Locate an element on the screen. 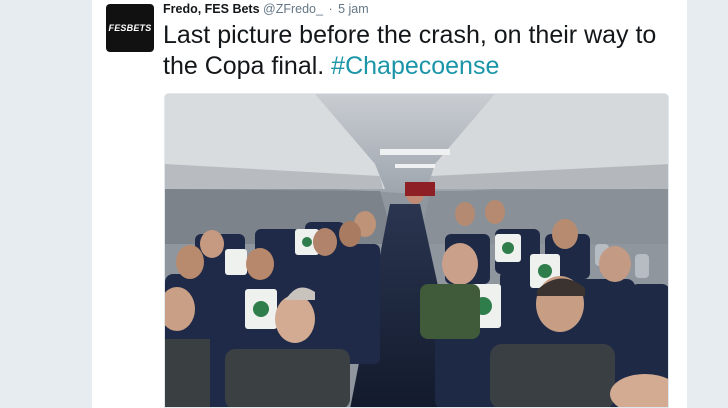 The image size is (728, 408). author-name: Fredo, FES Bets is located at coordinates (211, 9).